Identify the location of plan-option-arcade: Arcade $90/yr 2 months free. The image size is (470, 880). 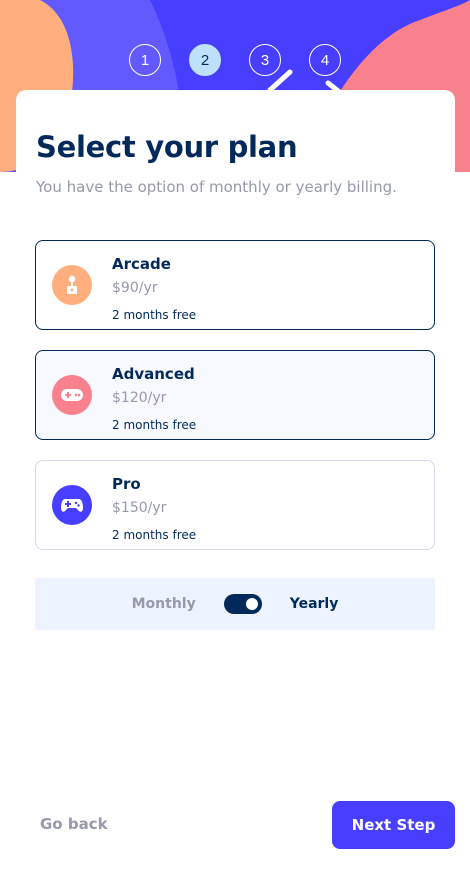
(235, 285).